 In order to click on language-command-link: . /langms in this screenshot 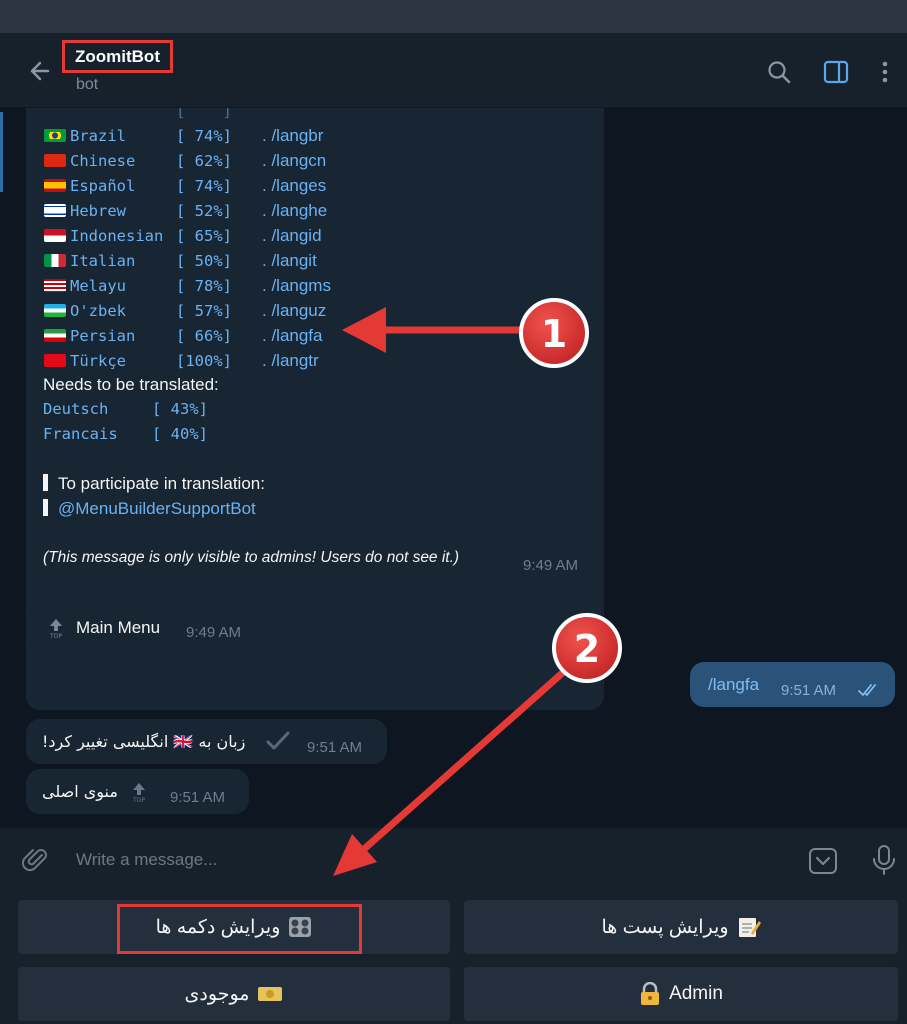, I will do `click(296, 286)`.